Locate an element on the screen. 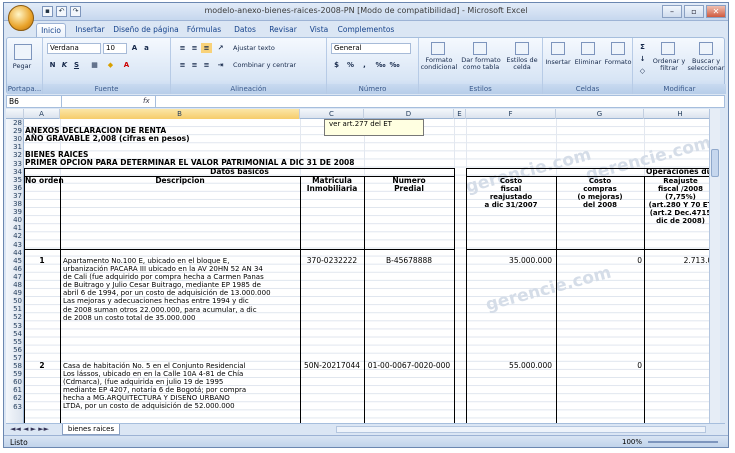  select-all-corner is located at coordinates (15, 114).